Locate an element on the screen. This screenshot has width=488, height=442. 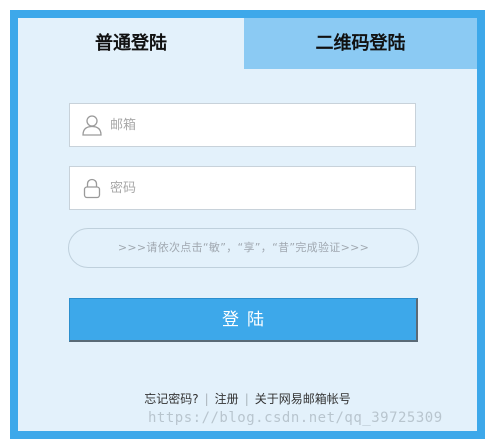
login-tabs: 普通登陆 二维码登陆 is located at coordinates (247, 43).